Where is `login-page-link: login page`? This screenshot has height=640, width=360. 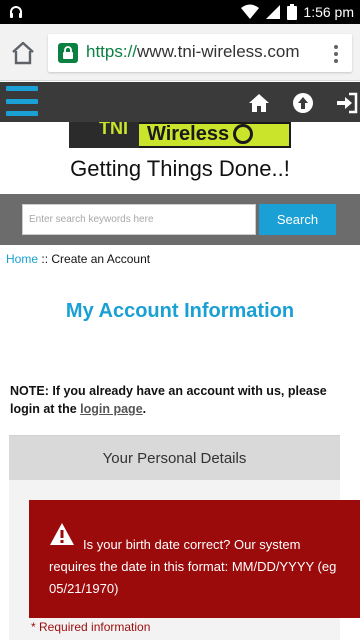 login-page-link: login page is located at coordinates (111, 409).